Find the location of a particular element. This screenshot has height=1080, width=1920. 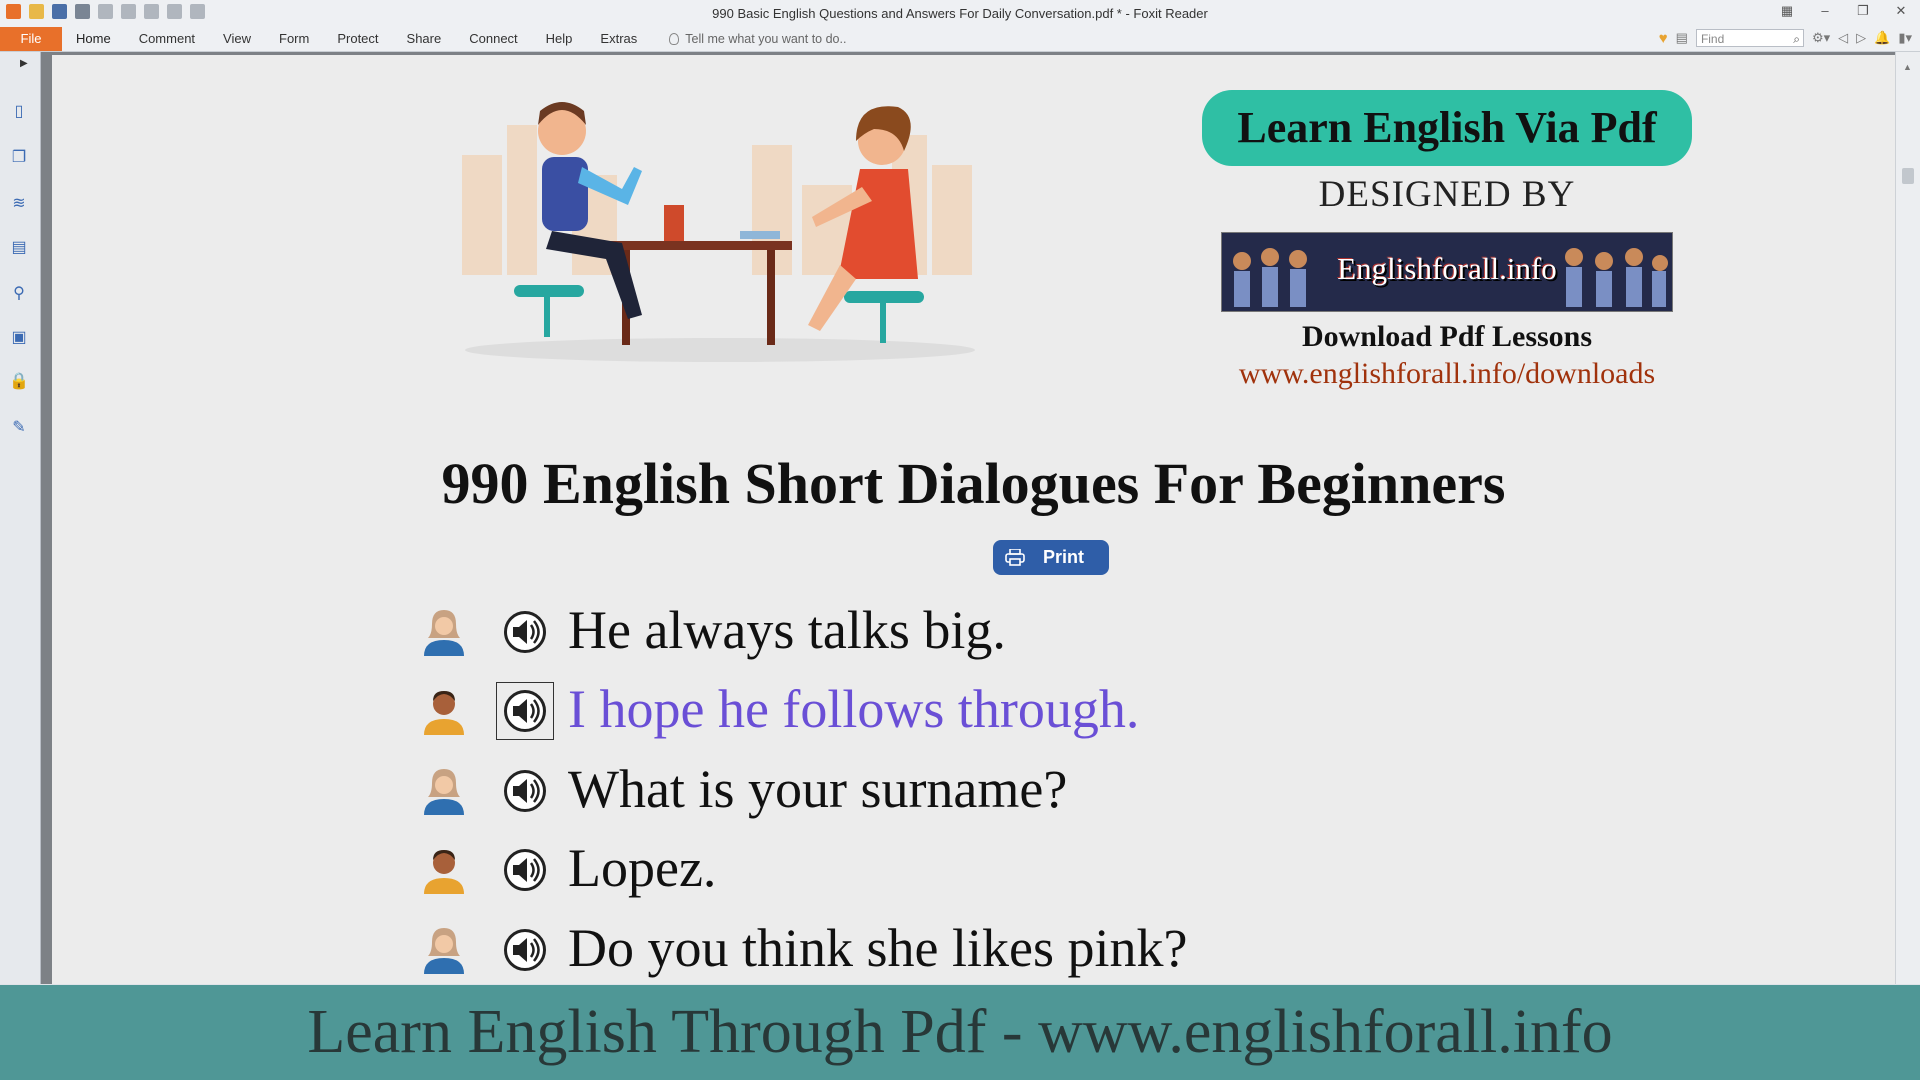

download-url-link: www.englishforall.info/downloads is located at coordinates (1447, 374).